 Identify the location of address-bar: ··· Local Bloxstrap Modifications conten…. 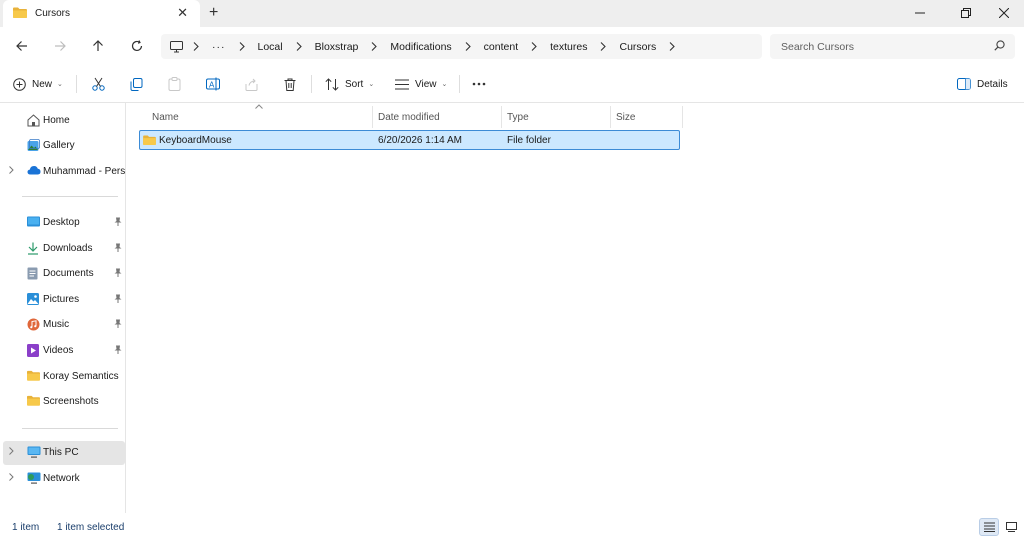
(461, 46).